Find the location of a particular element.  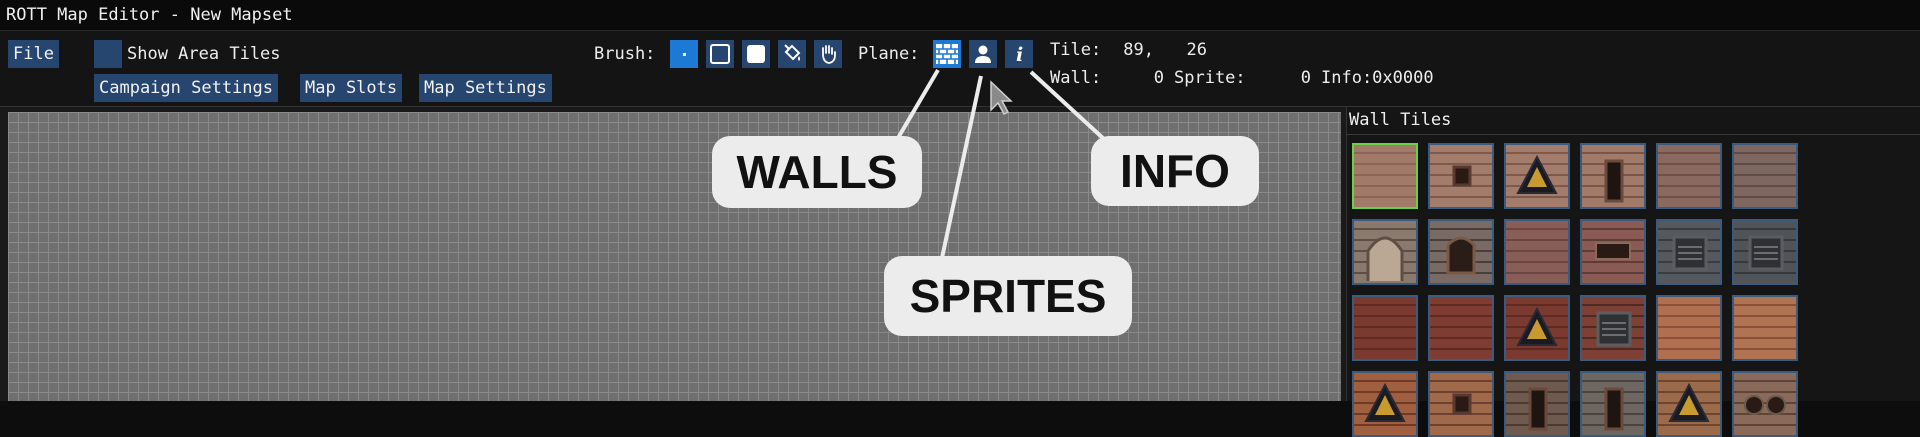

info-callout: INFO is located at coordinates (1175, 171).